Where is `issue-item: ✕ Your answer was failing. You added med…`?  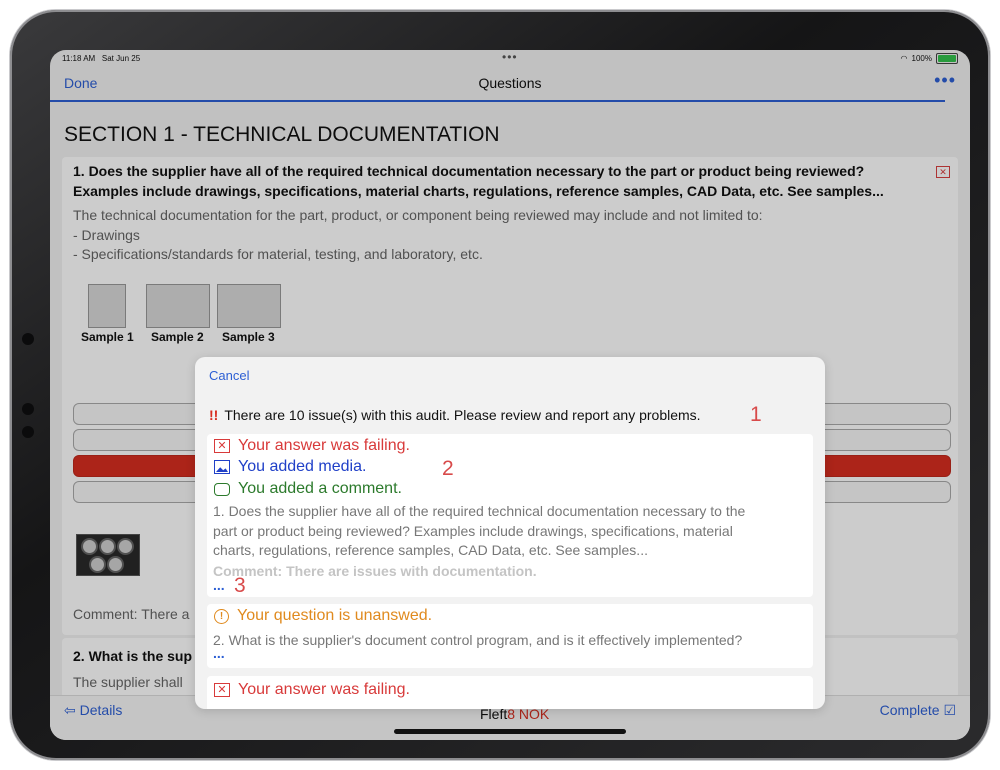 issue-item: ✕ Your answer was failing. You added med… is located at coordinates (510, 515).